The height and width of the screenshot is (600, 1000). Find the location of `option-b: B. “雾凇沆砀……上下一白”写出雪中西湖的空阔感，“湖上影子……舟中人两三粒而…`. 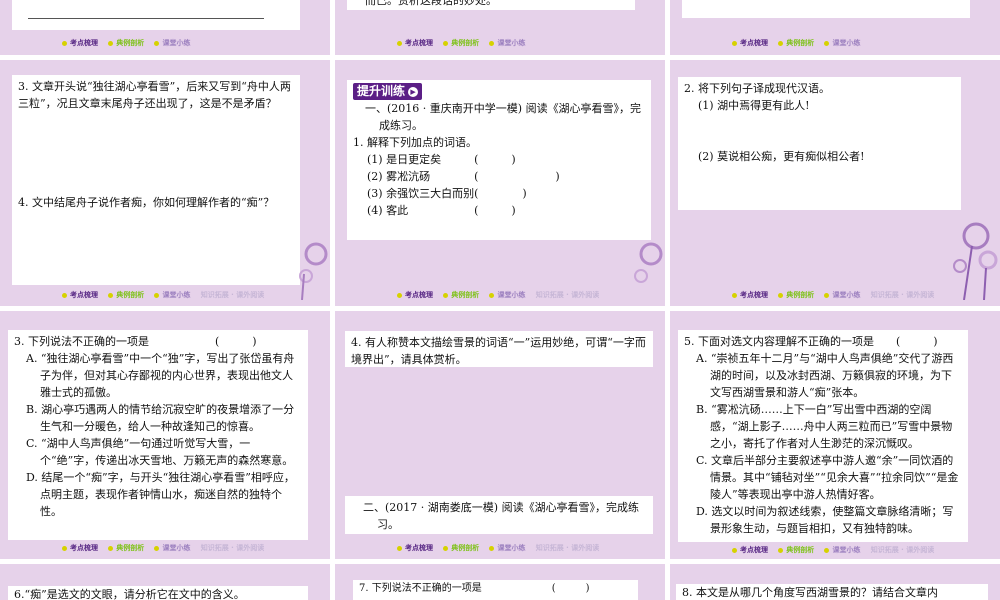

option-b: B. “雾凇沆砀……上下一白”写出雪中西湖的空阔感，“湖上影子……舟中人两三粒而… is located at coordinates (824, 426).